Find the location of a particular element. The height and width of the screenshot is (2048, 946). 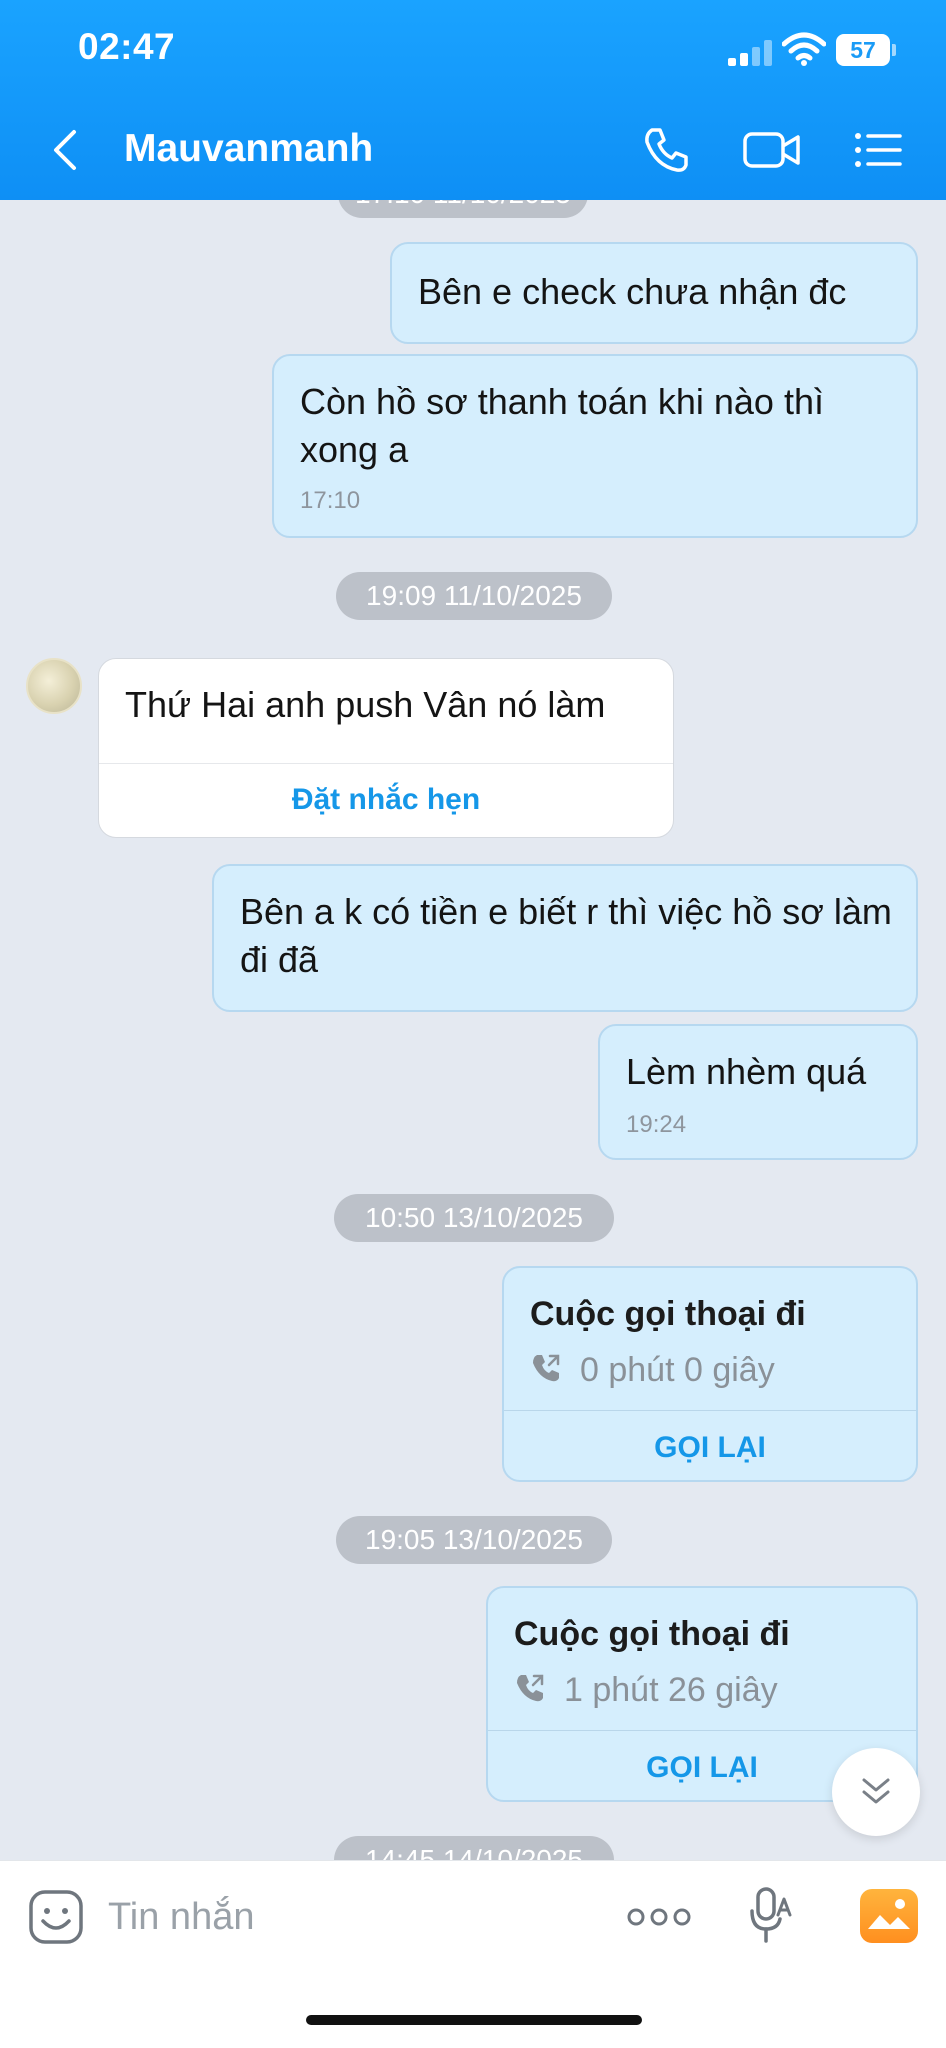

photo-icon is located at coordinates (889, 1914).